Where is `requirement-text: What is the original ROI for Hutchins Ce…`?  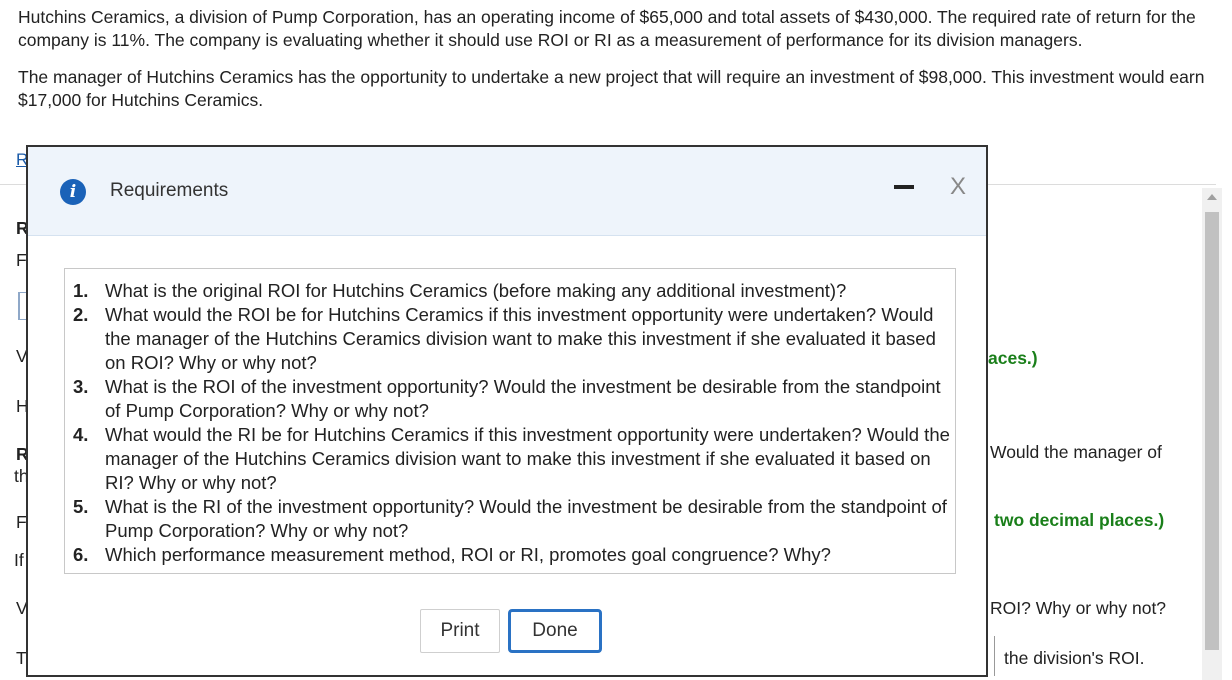
requirement-text: What is the original ROI for Hutchins Ce… is located at coordinates (476, 290).